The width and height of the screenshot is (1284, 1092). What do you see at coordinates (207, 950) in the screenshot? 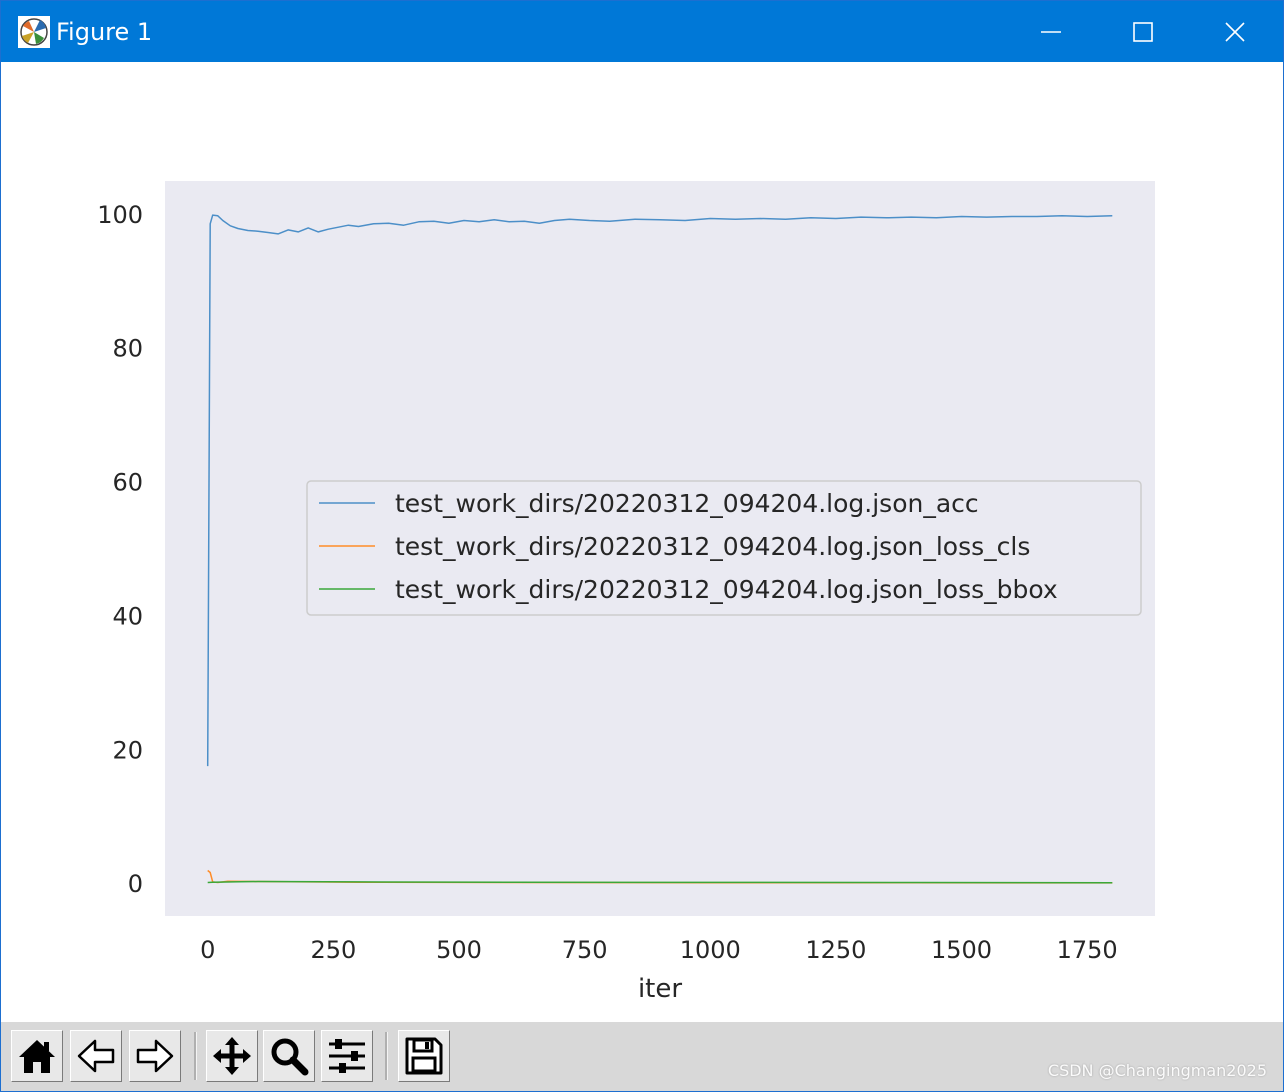
I see `x-tick-label: 0` at bounding box center [207, 950].